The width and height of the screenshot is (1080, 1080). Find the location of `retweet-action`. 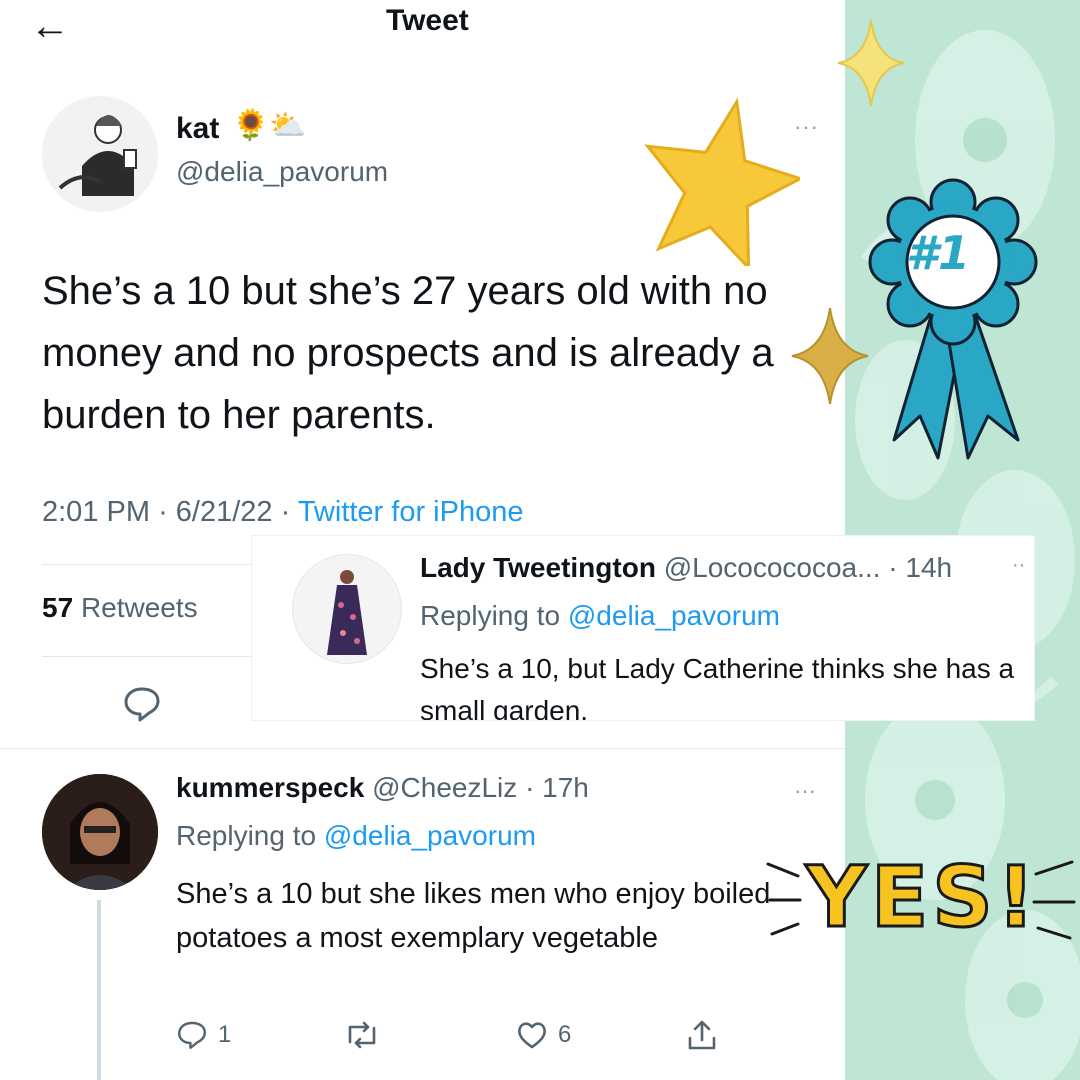

retweet-action is located at coordinates (362, 1035).